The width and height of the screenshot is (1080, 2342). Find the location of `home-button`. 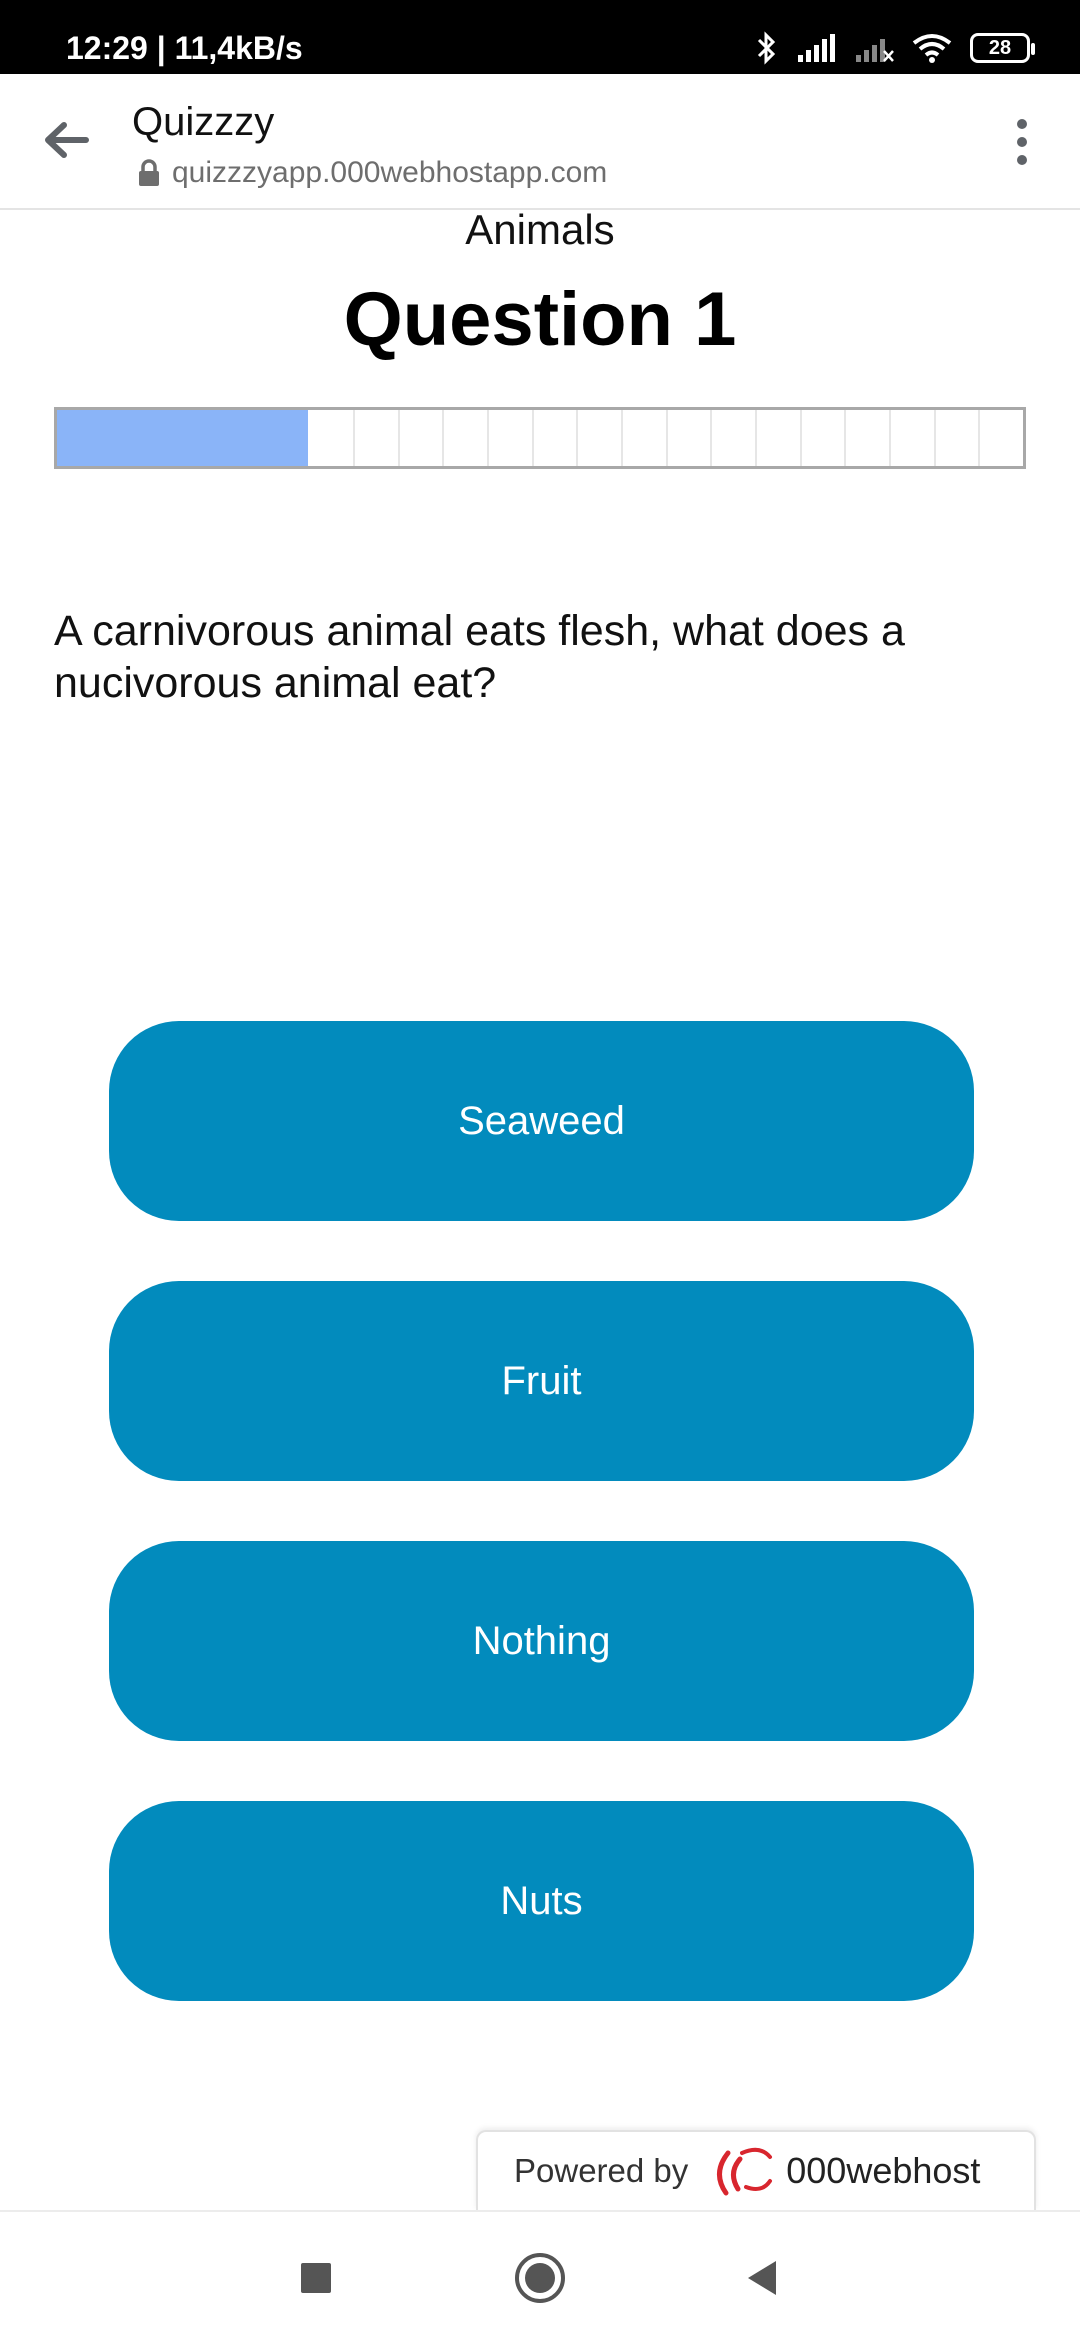

home-button is located at coordinates (540, 2278).